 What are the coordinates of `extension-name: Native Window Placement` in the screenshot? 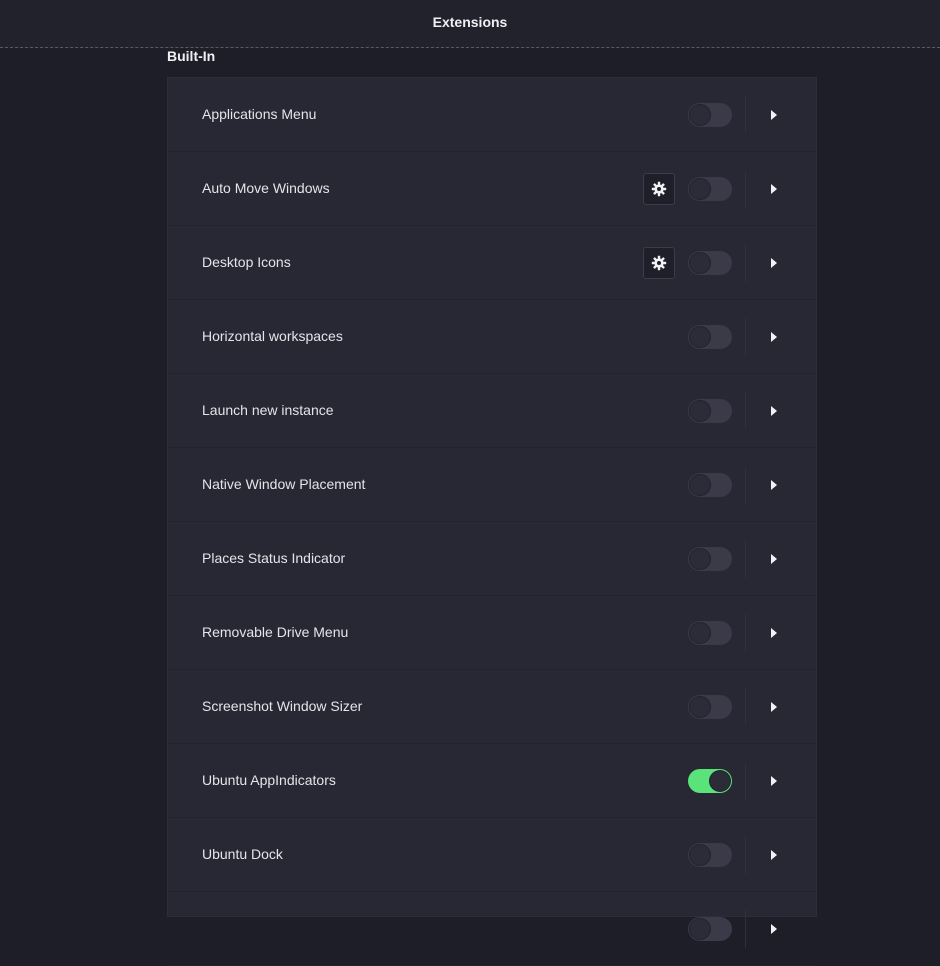 It's located at (284, 484).